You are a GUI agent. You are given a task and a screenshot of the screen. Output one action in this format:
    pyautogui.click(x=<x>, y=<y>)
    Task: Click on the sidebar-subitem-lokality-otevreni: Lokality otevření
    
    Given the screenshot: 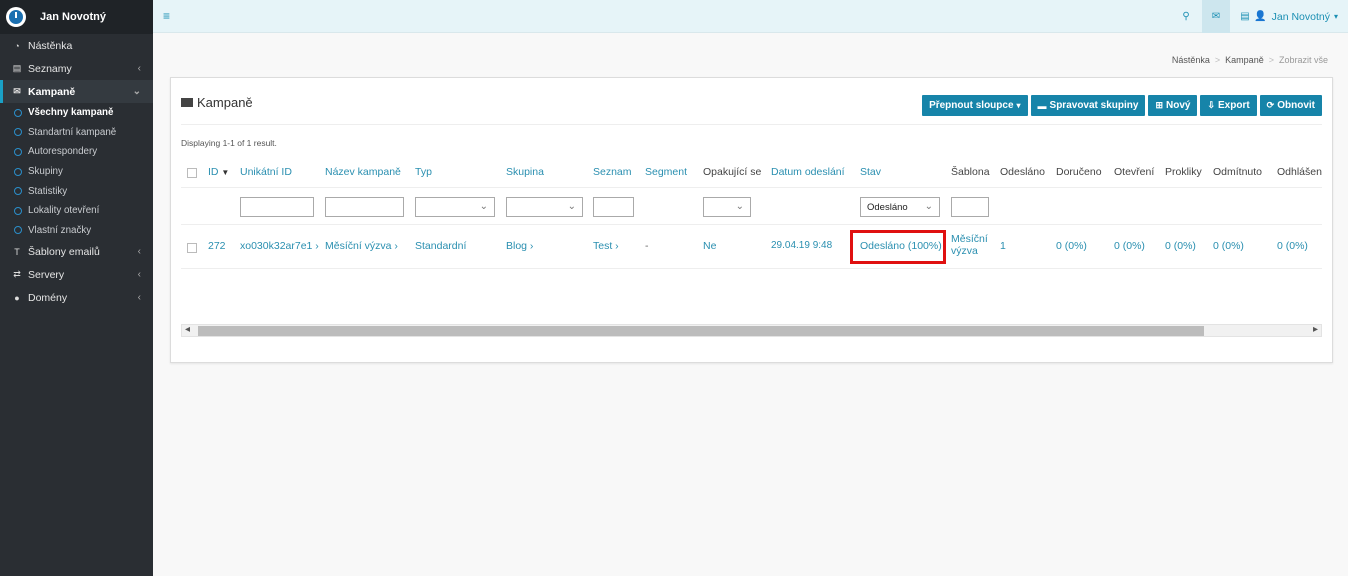 What is the action you would take?
    pyautogui.click(x=76, y=210)
    